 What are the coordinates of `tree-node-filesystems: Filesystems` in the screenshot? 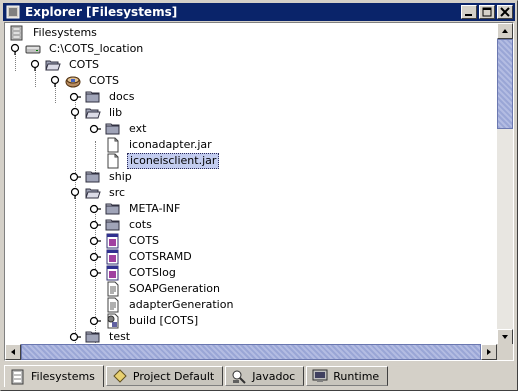 It's located at (54, 33).